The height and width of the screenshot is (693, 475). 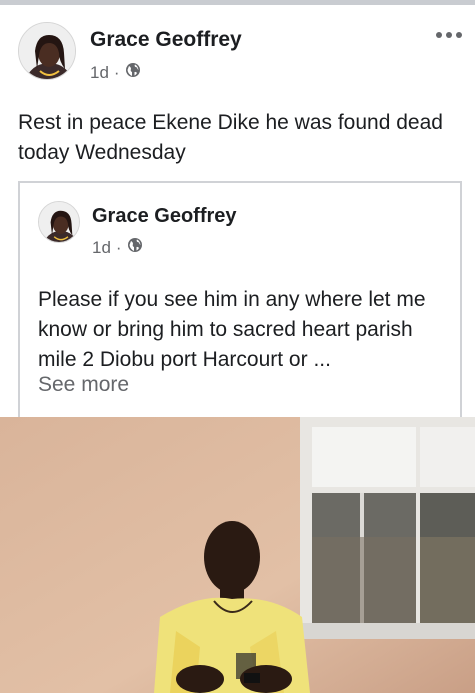 What do you see at coordinates (237, 2) in the screenshot?
I see `top-divider` at bounding box center [237, 2].